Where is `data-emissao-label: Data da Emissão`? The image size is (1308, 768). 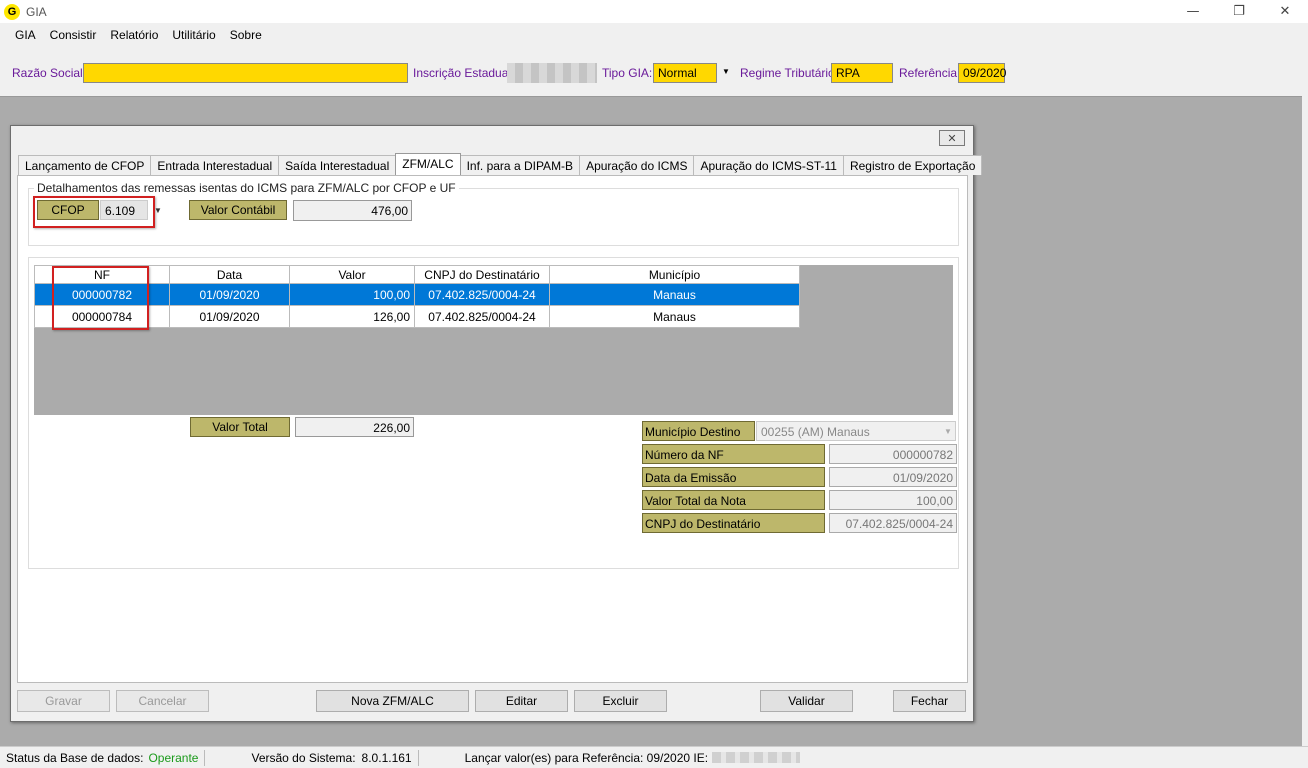 data-emissao-label: Data da Emissão is located at coordinates (733, 477).